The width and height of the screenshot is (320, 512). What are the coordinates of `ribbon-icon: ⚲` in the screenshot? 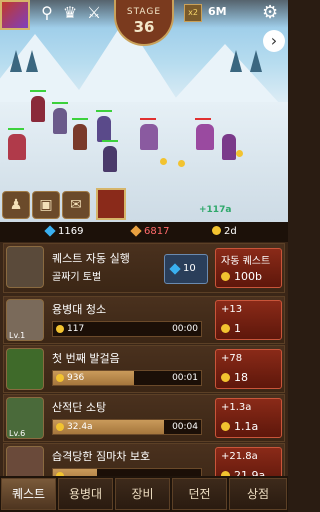 It's located at (47, 13).